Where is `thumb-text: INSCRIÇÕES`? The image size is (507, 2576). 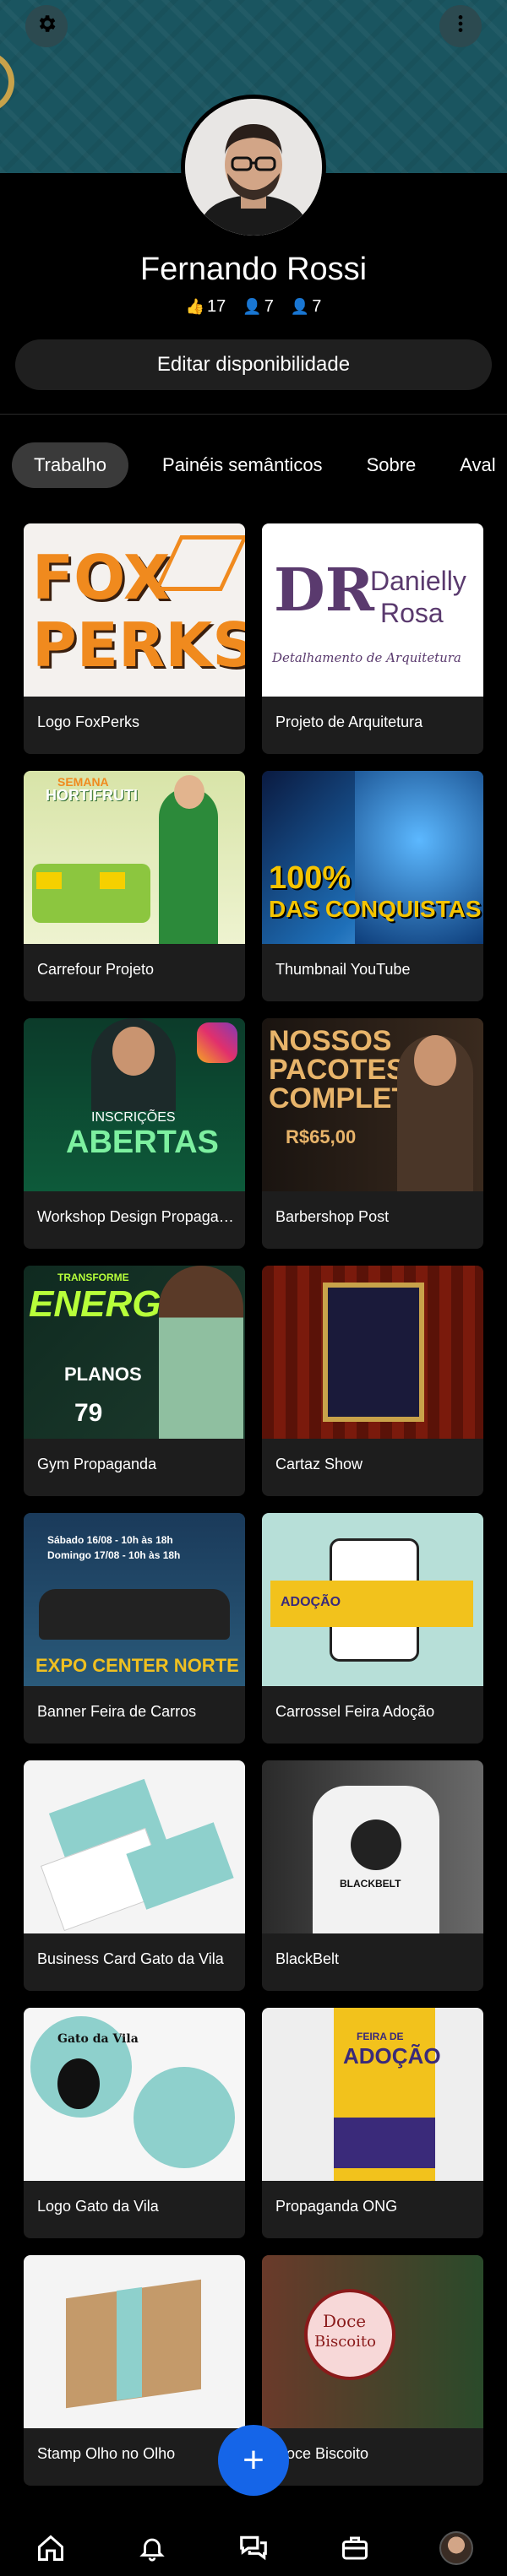
thumb-text: INSCRIÇÕES is located at coordinates (133, 1117).